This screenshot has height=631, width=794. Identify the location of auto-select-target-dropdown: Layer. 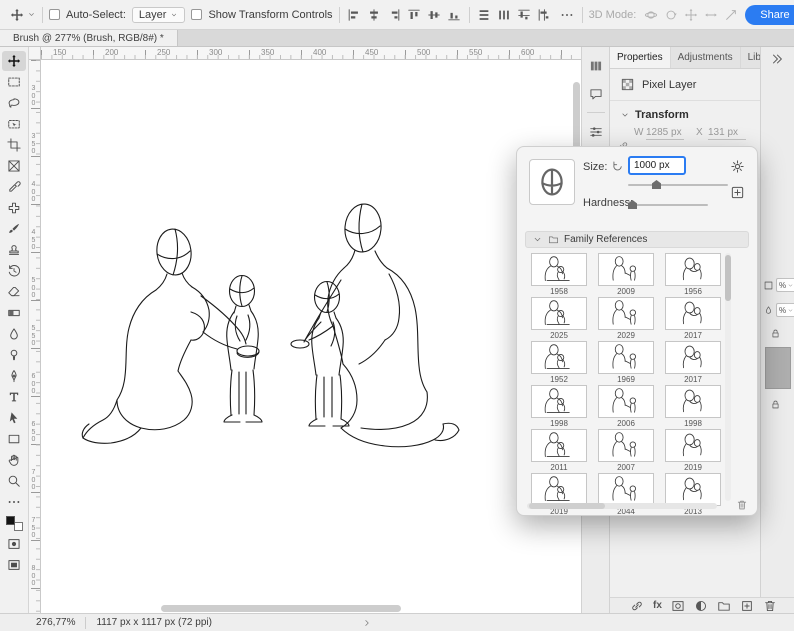
(158, 14).